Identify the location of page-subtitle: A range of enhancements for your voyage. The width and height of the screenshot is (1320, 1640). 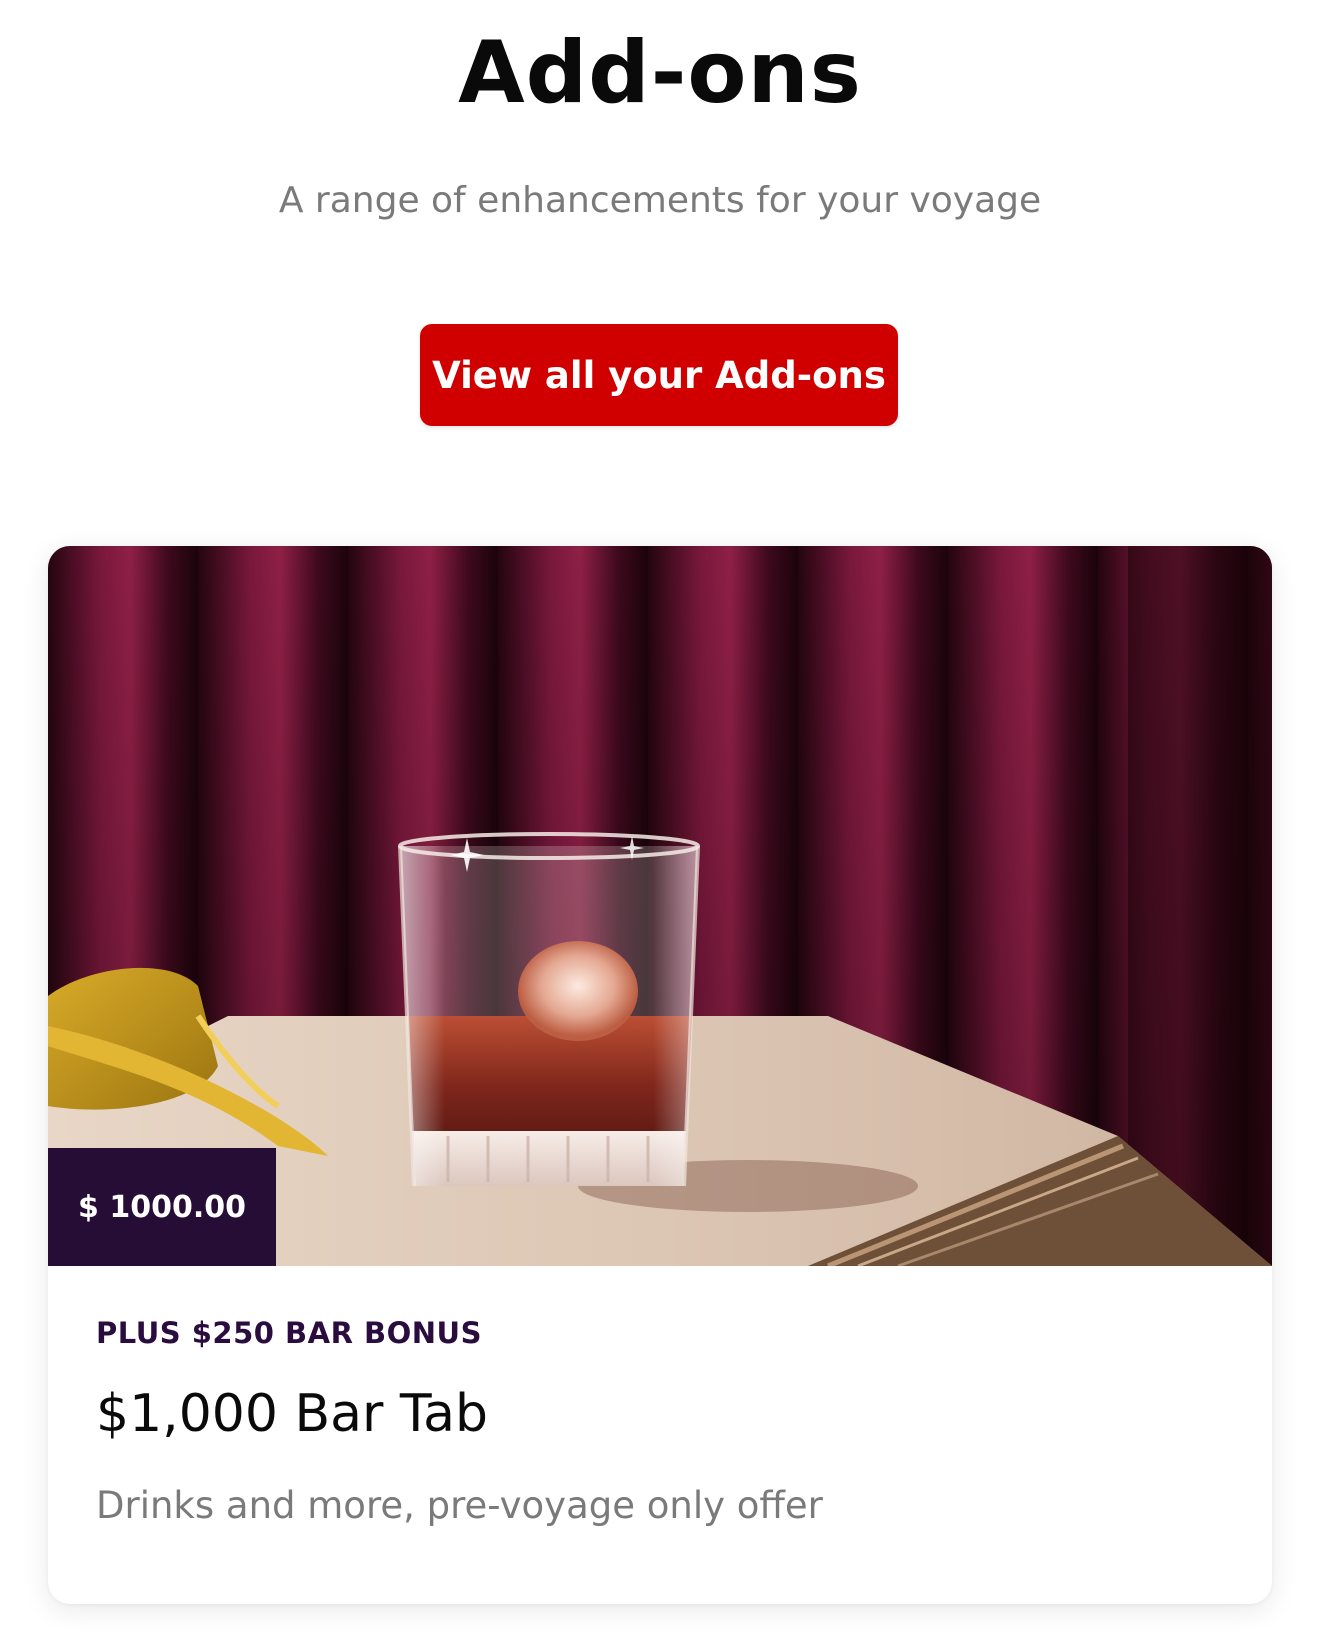
(660, 200).